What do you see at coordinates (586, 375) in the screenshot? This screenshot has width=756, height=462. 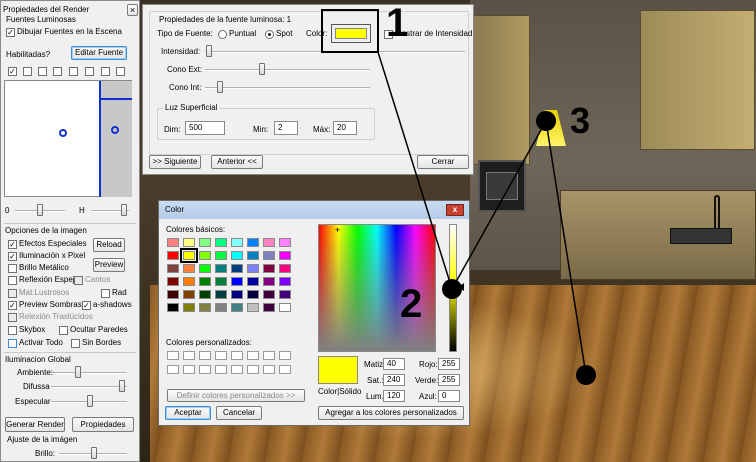 I see `annotation-dot-floor` at bounding box center [586, 375].